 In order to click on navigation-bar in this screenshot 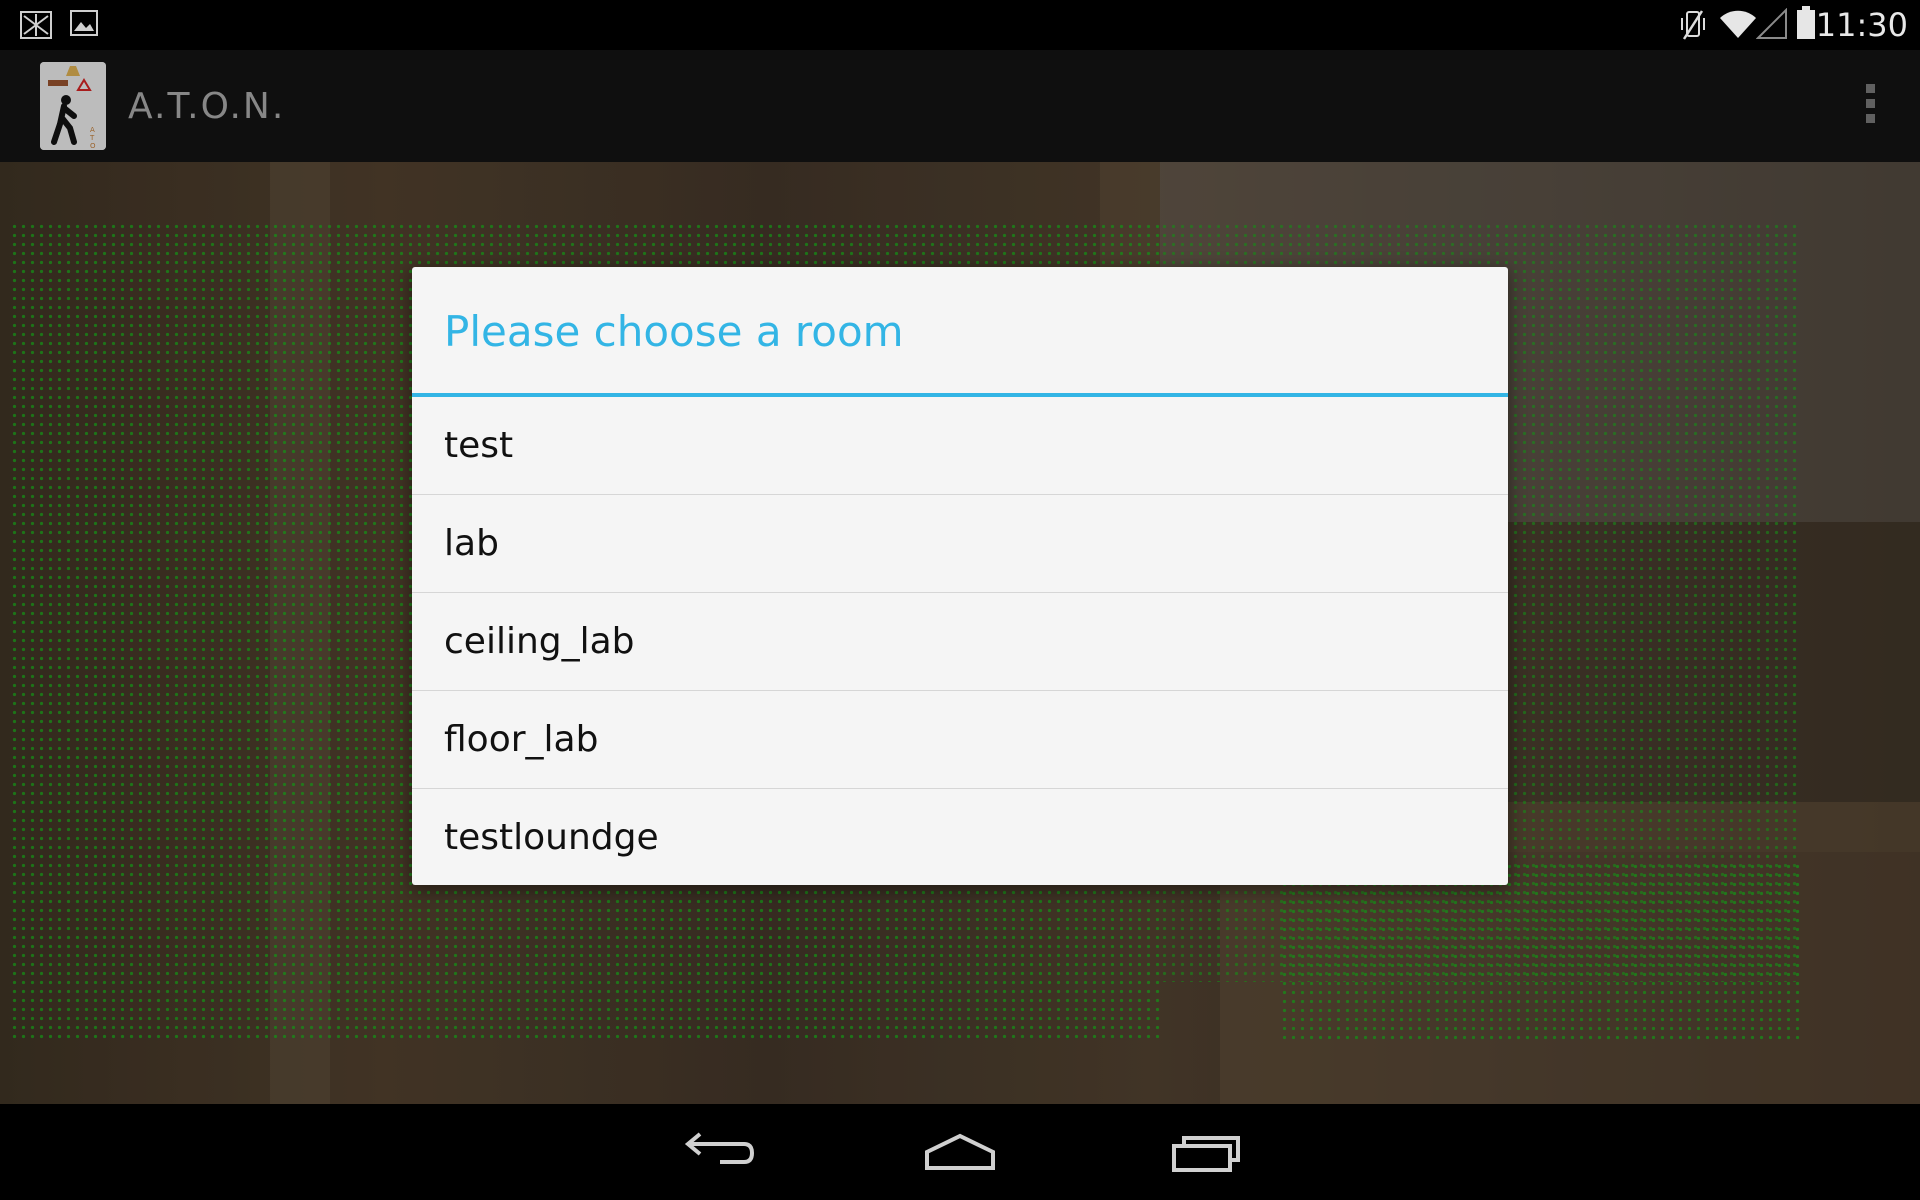, I will do `click(960, 1152)`.